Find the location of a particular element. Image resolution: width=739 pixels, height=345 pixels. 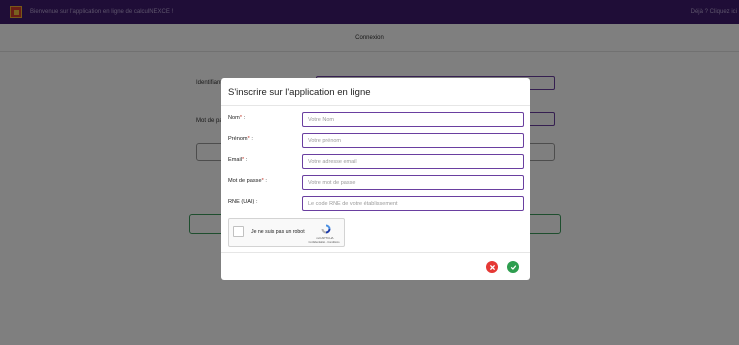

confirm-button is located at coordinates (513, 267).